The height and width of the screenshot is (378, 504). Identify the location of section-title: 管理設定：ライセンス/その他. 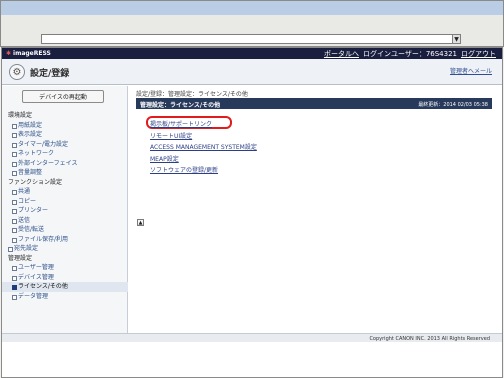
(180, 105).